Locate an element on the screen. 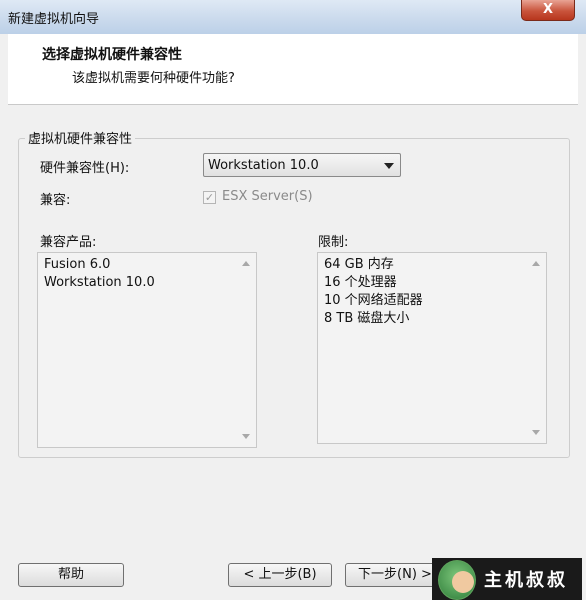 Image resolution: width=586 pixels, height=600 pixels. list-item: 10 个网络适配器 is located at coordinates (373, 300).